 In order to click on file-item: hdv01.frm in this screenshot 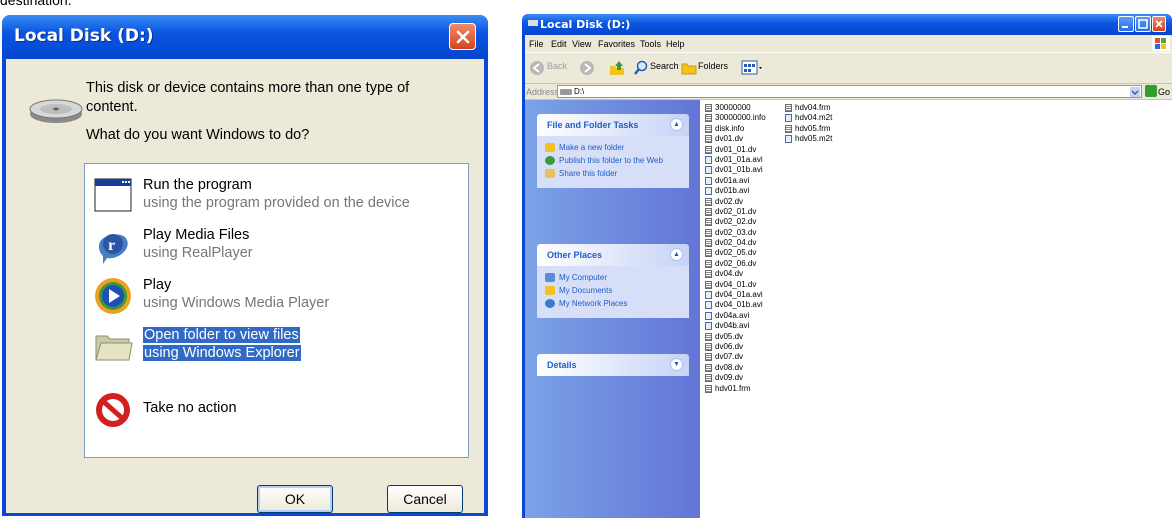, I will do `click(735, 389)`.